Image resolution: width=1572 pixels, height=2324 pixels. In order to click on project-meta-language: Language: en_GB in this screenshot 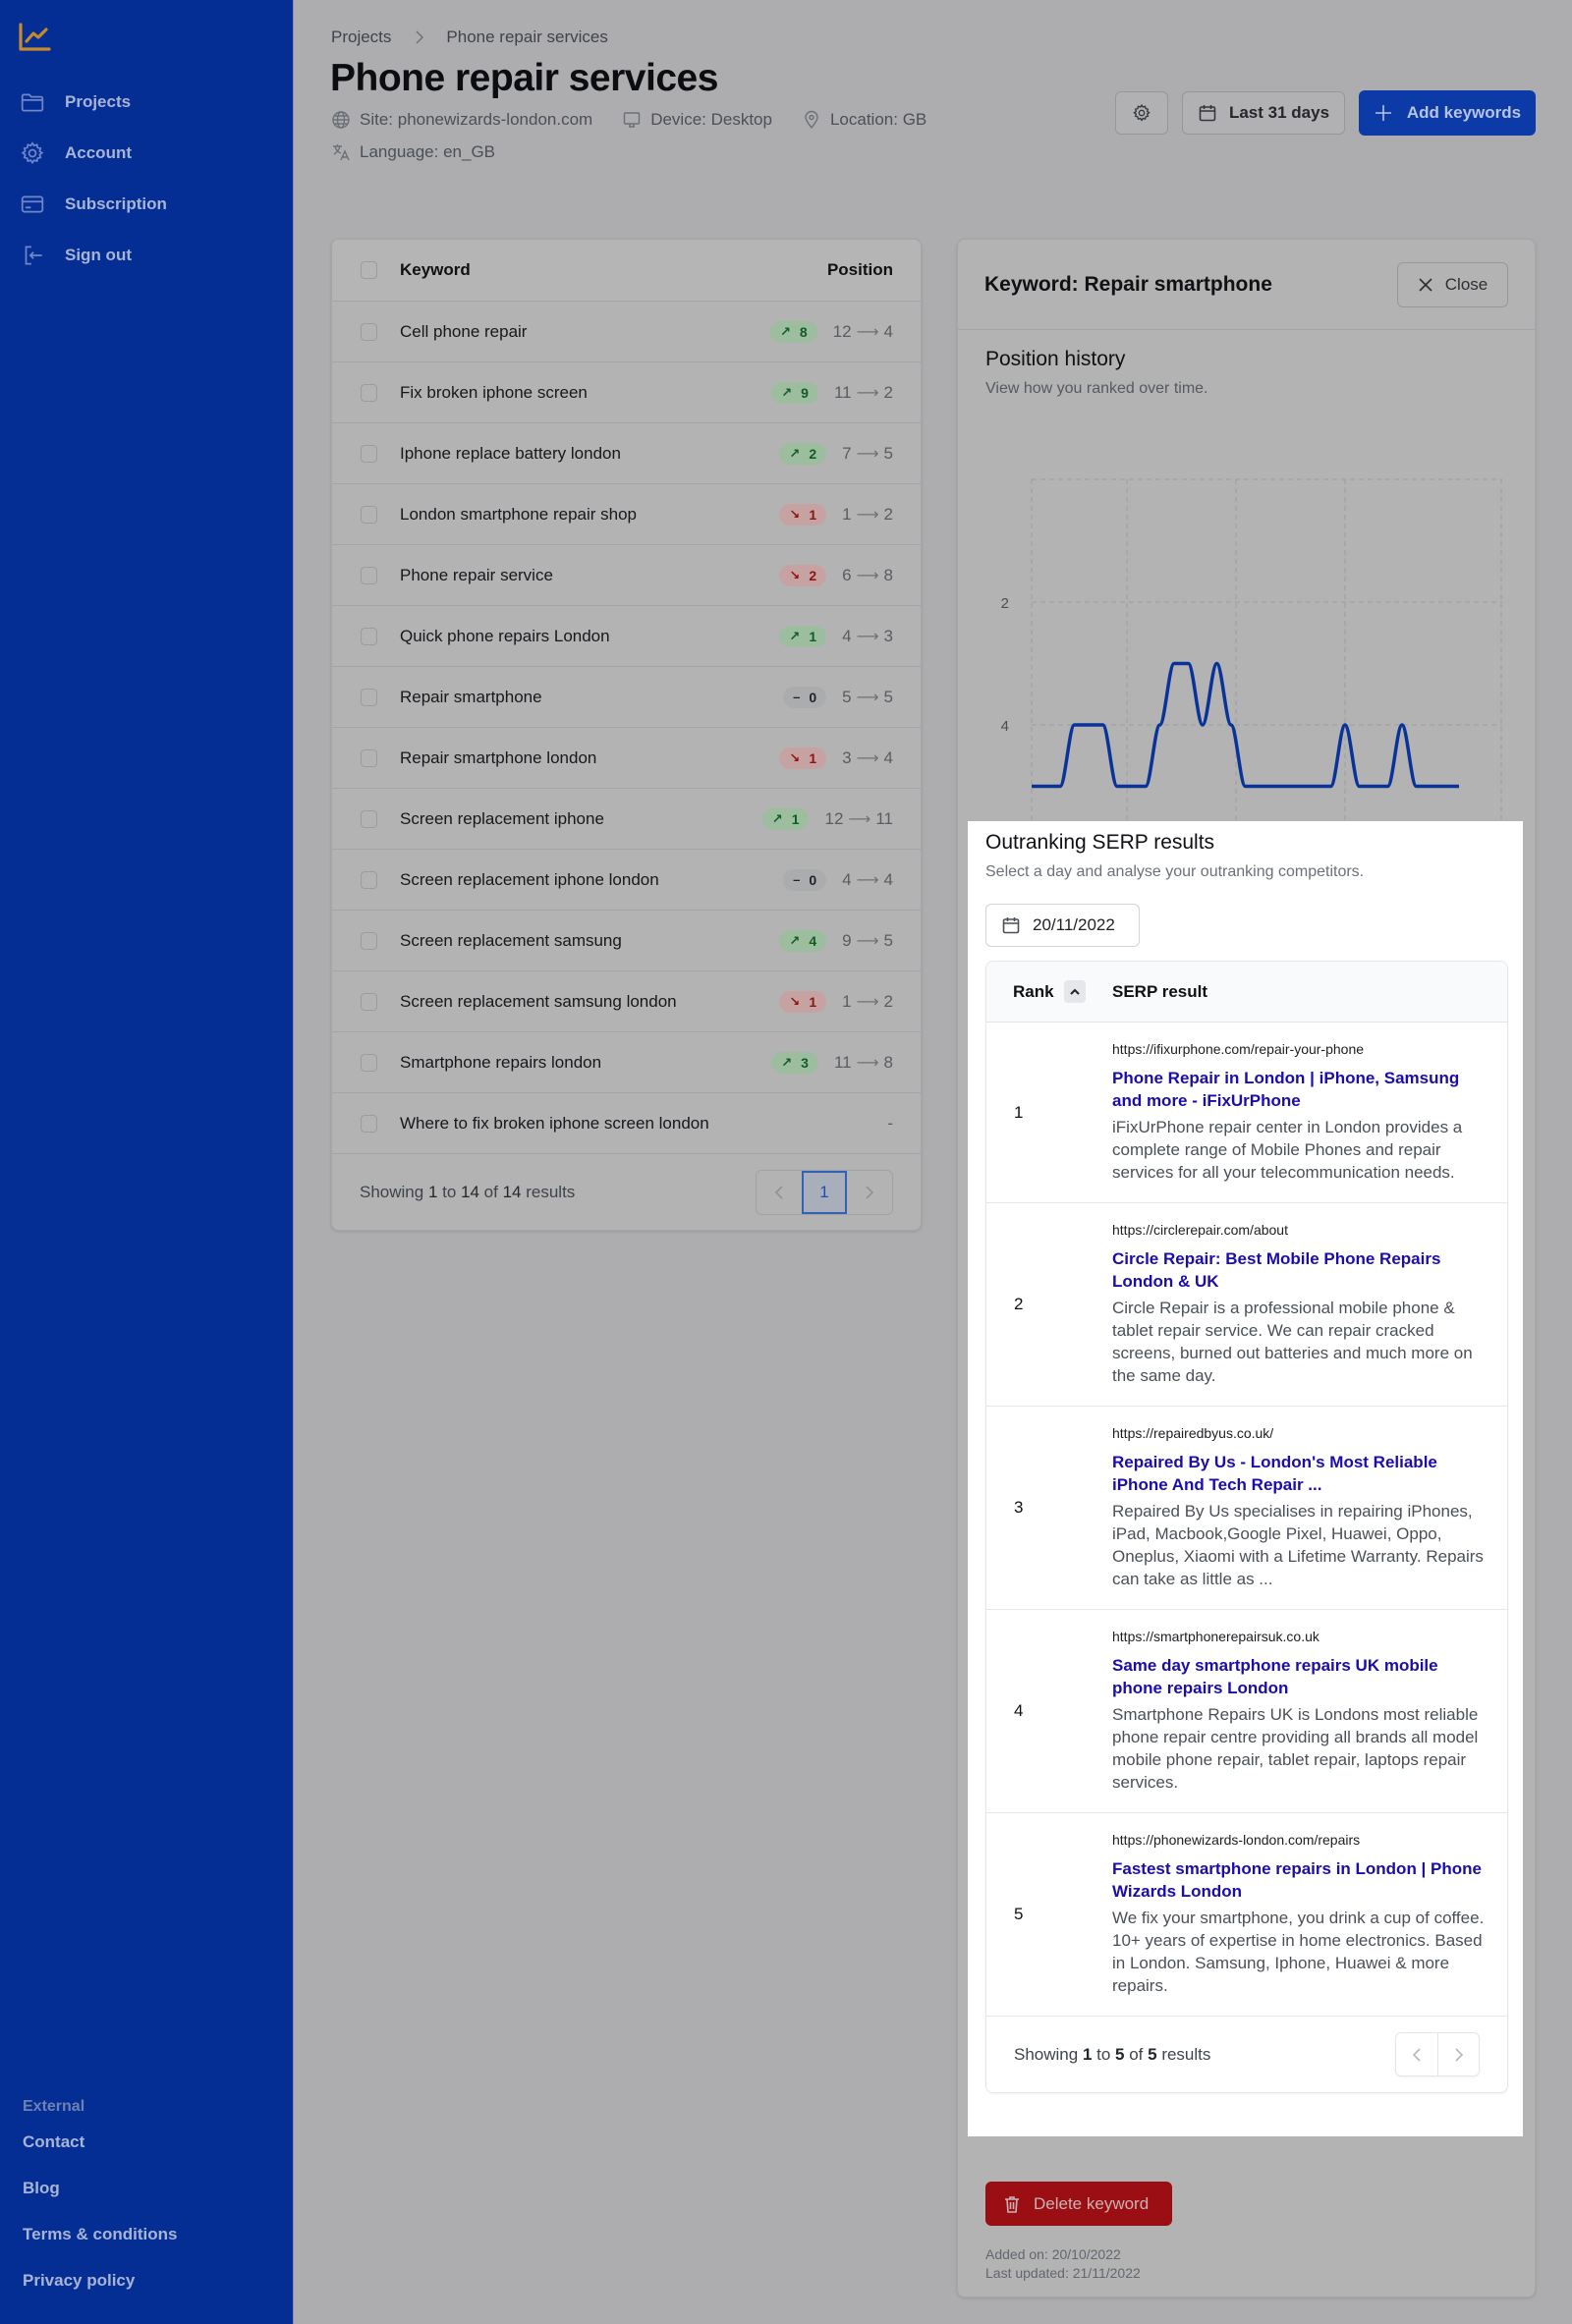, I will do `click(428, 152)`.